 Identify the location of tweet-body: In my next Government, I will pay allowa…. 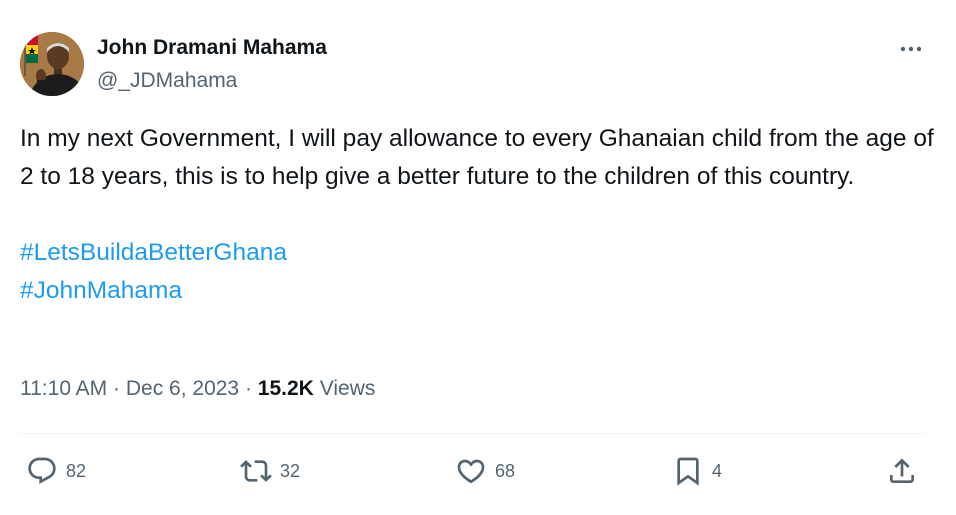
(477, 157).